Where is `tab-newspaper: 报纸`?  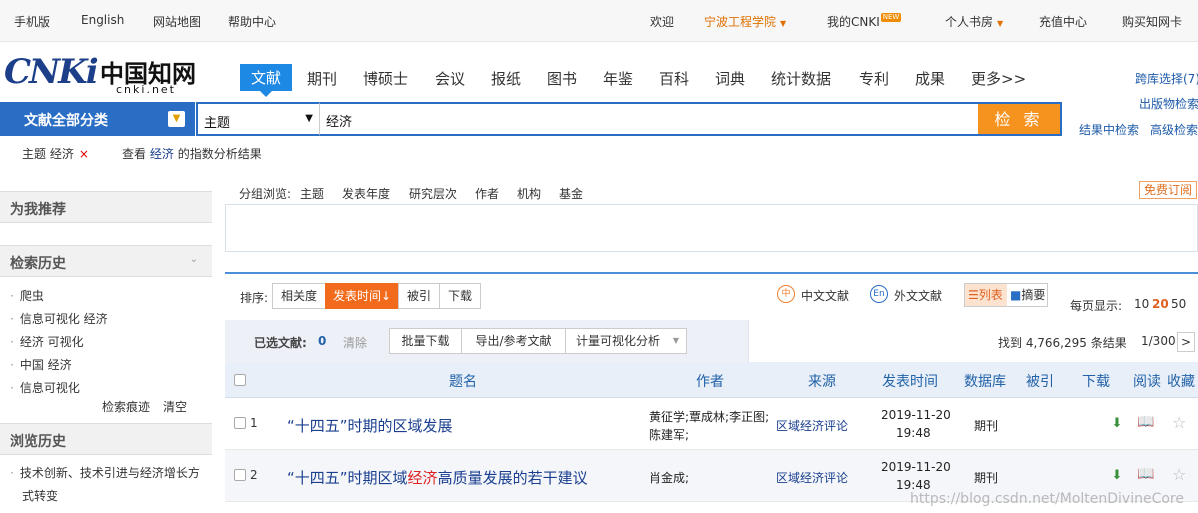
tab-newspaper: 报纸 is located at coordinates (506, 78).